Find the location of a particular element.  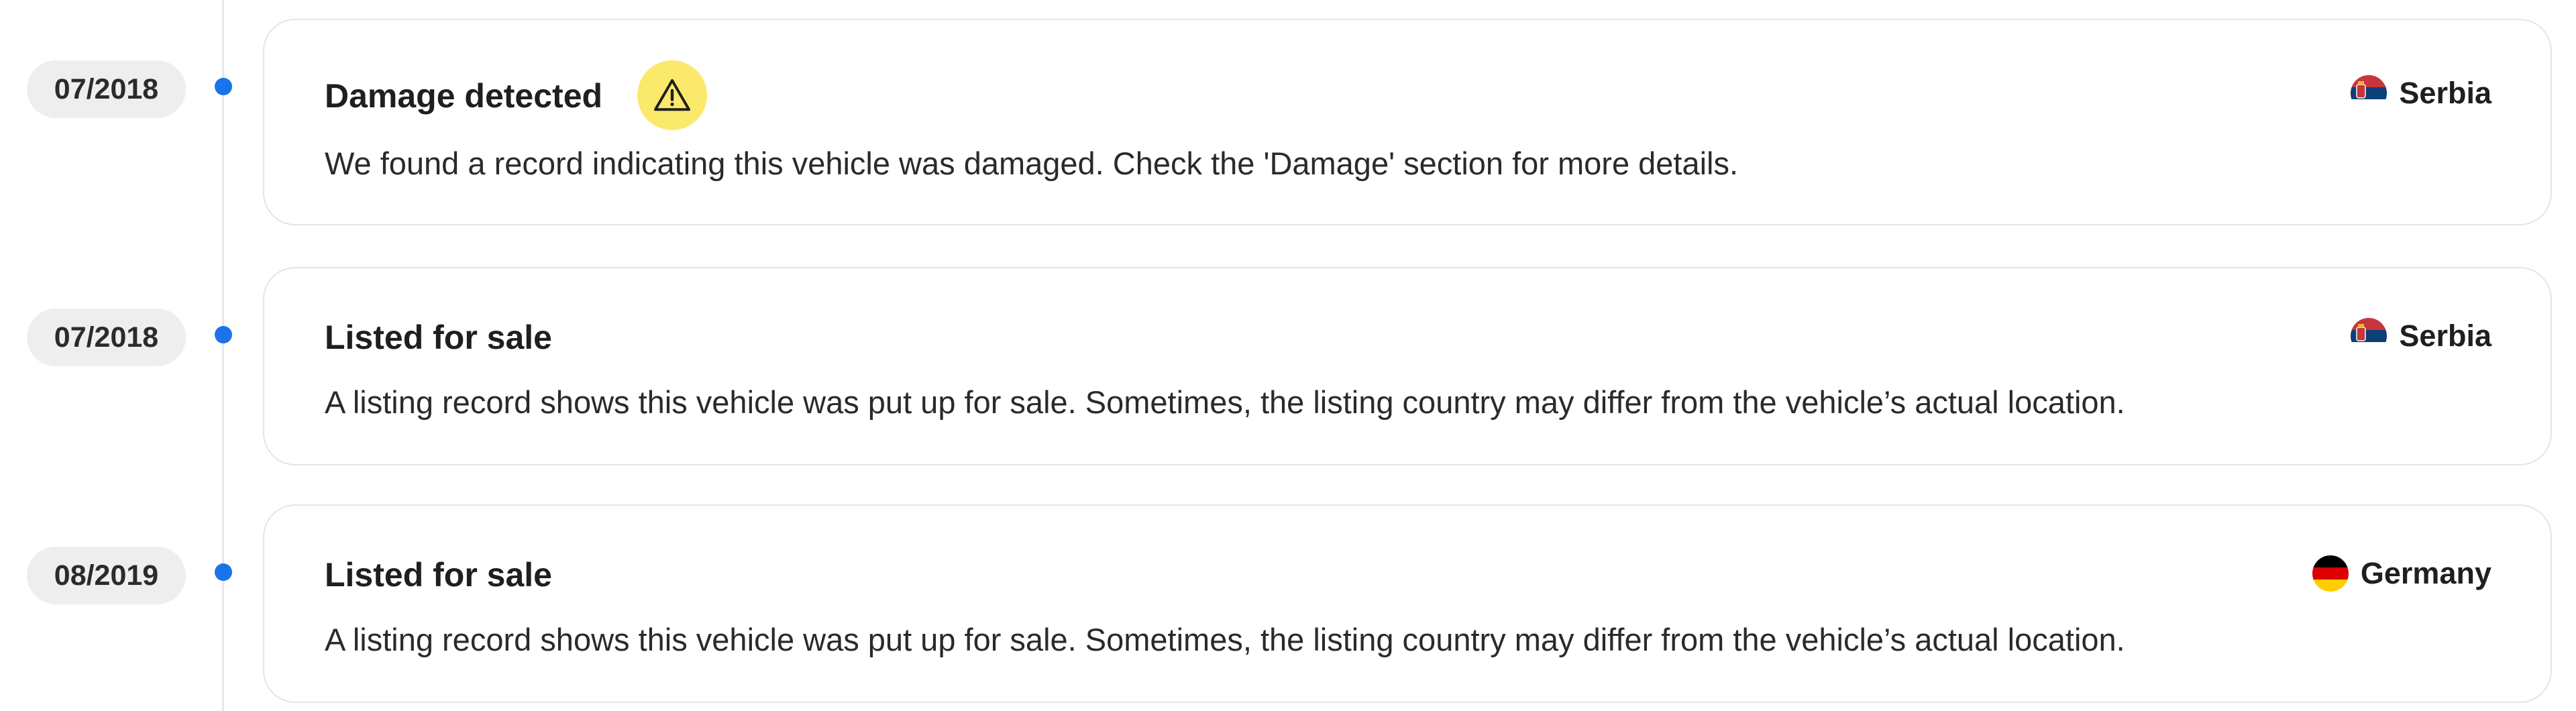

timeline-line is located at coordinates (223, 355).